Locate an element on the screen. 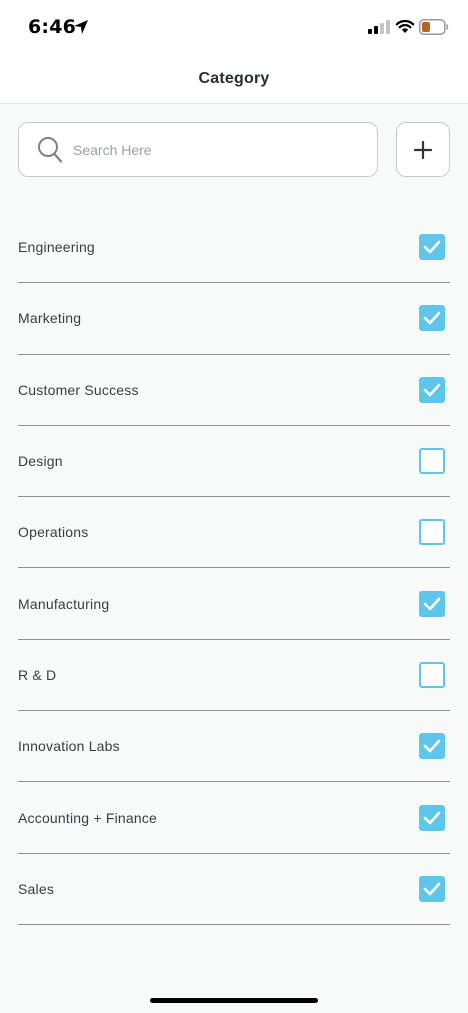 The image size is (468, 1013). add-category-button is located at coordinates (423, 149).